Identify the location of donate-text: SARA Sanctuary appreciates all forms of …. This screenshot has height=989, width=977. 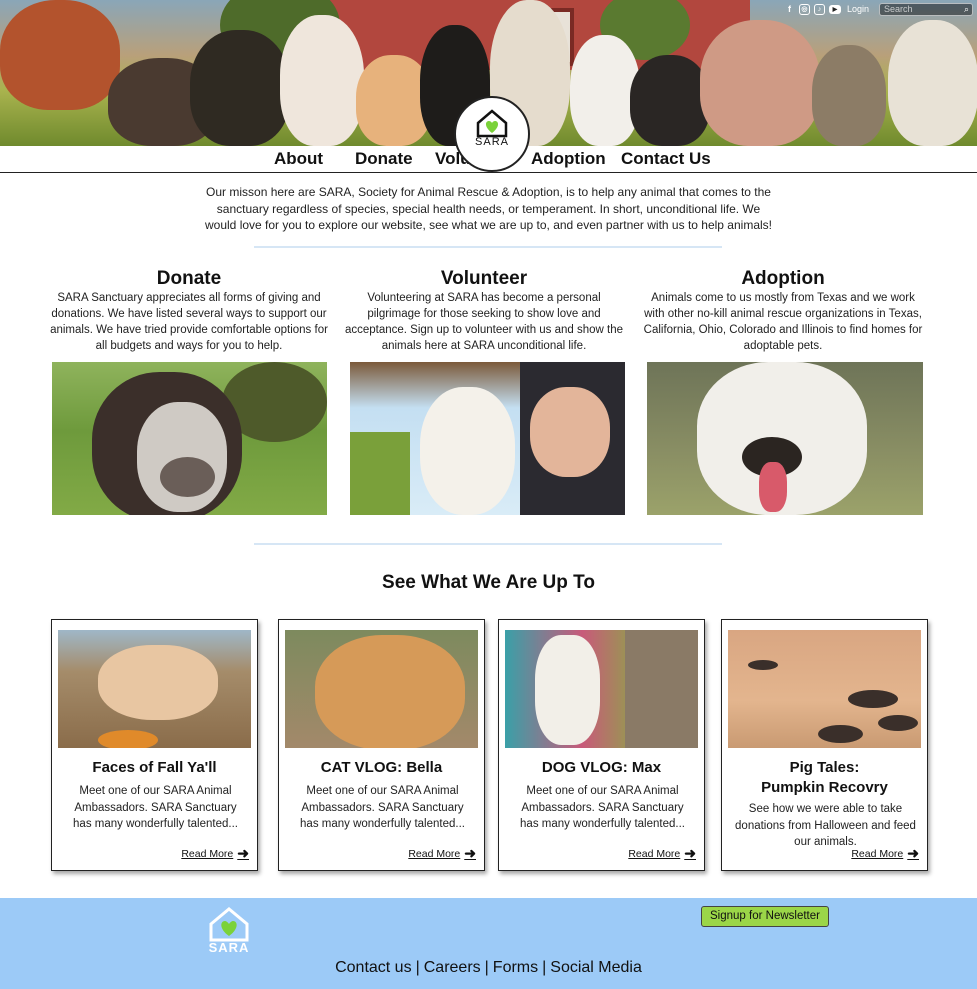
(189, 322).